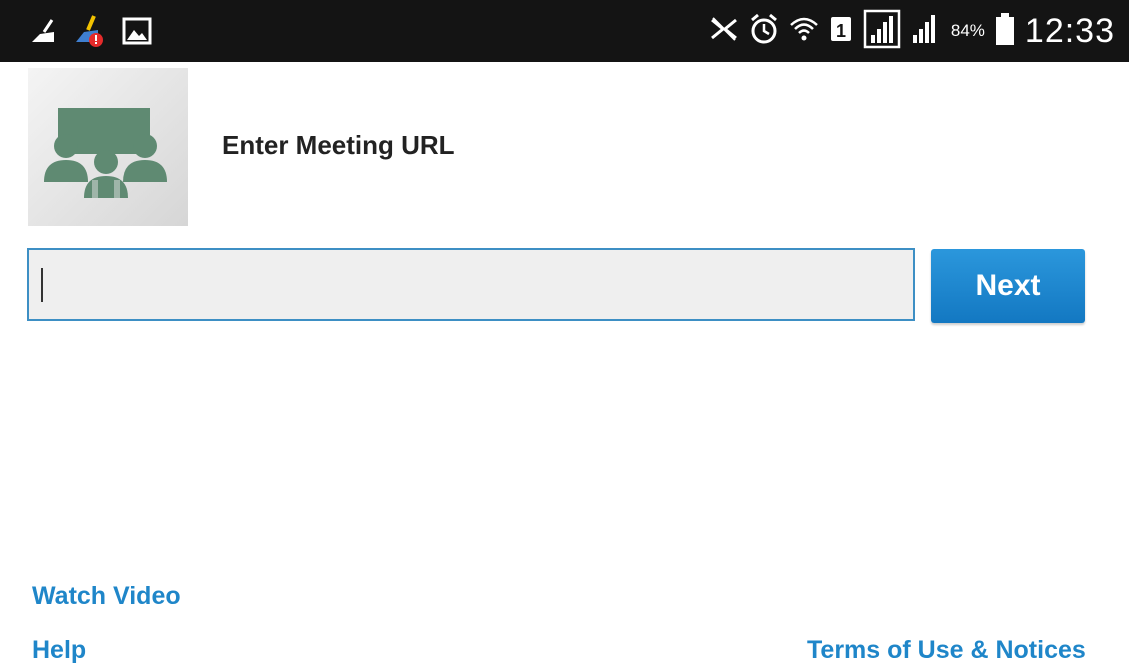  What do you see at coordinates (59, 650) in the screenshot?
I see `help-link: Help` at bounding box center [59, 650].